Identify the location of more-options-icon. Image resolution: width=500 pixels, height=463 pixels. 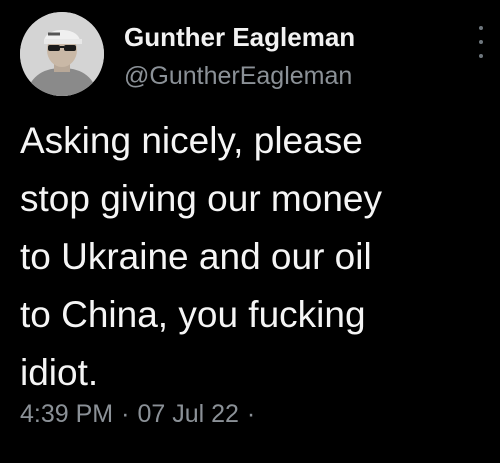
(481, 42).